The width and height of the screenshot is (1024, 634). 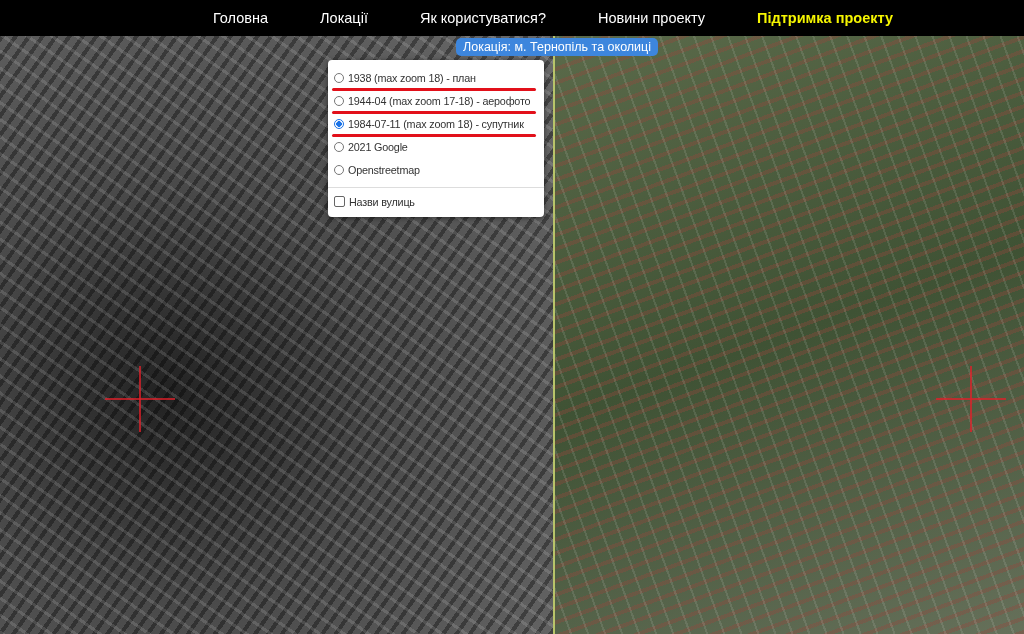 I want to click on swipe-divider, so click(x=554, y=335).